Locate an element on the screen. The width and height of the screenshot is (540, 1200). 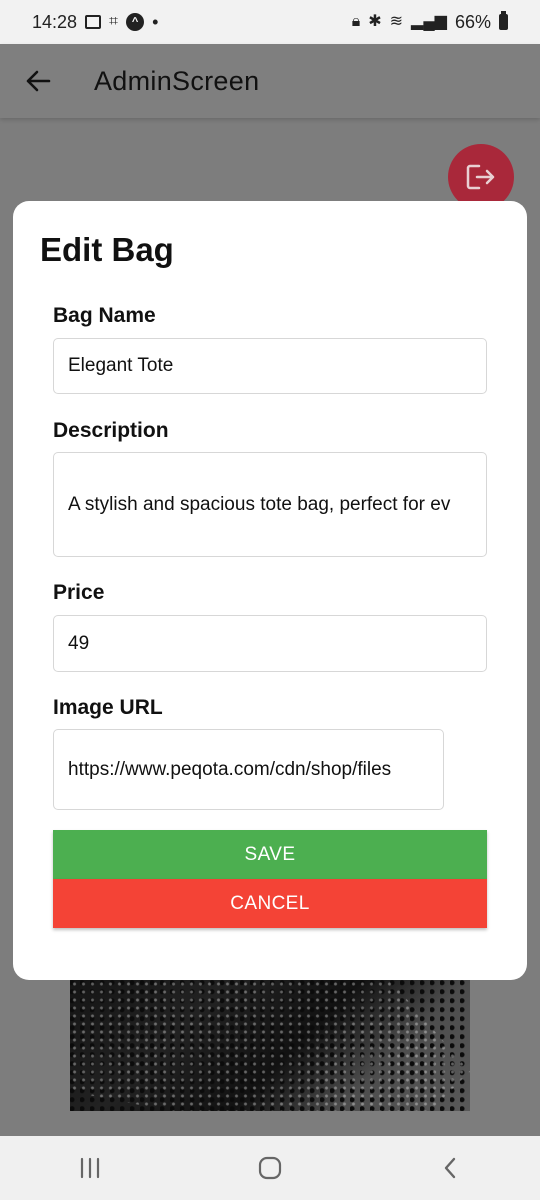
gallery-icon is located at coordinates (93, 22).